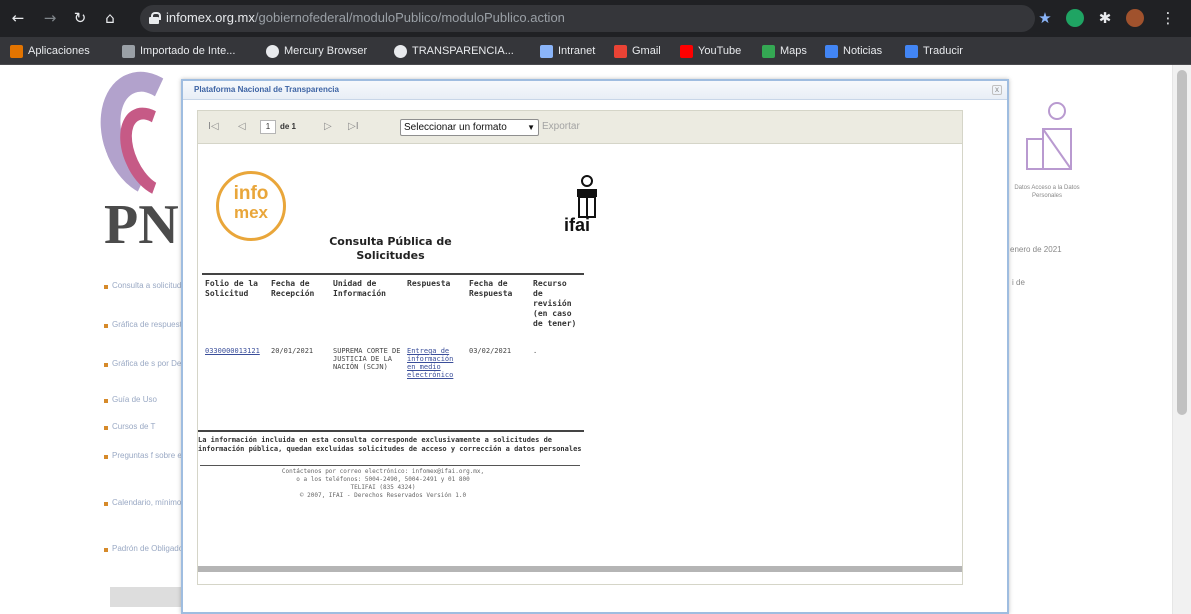  Describe the element at coordinates (383, 487) in the screenshot. I see `contact-line: TELIFAI (835 4324)` at that location.